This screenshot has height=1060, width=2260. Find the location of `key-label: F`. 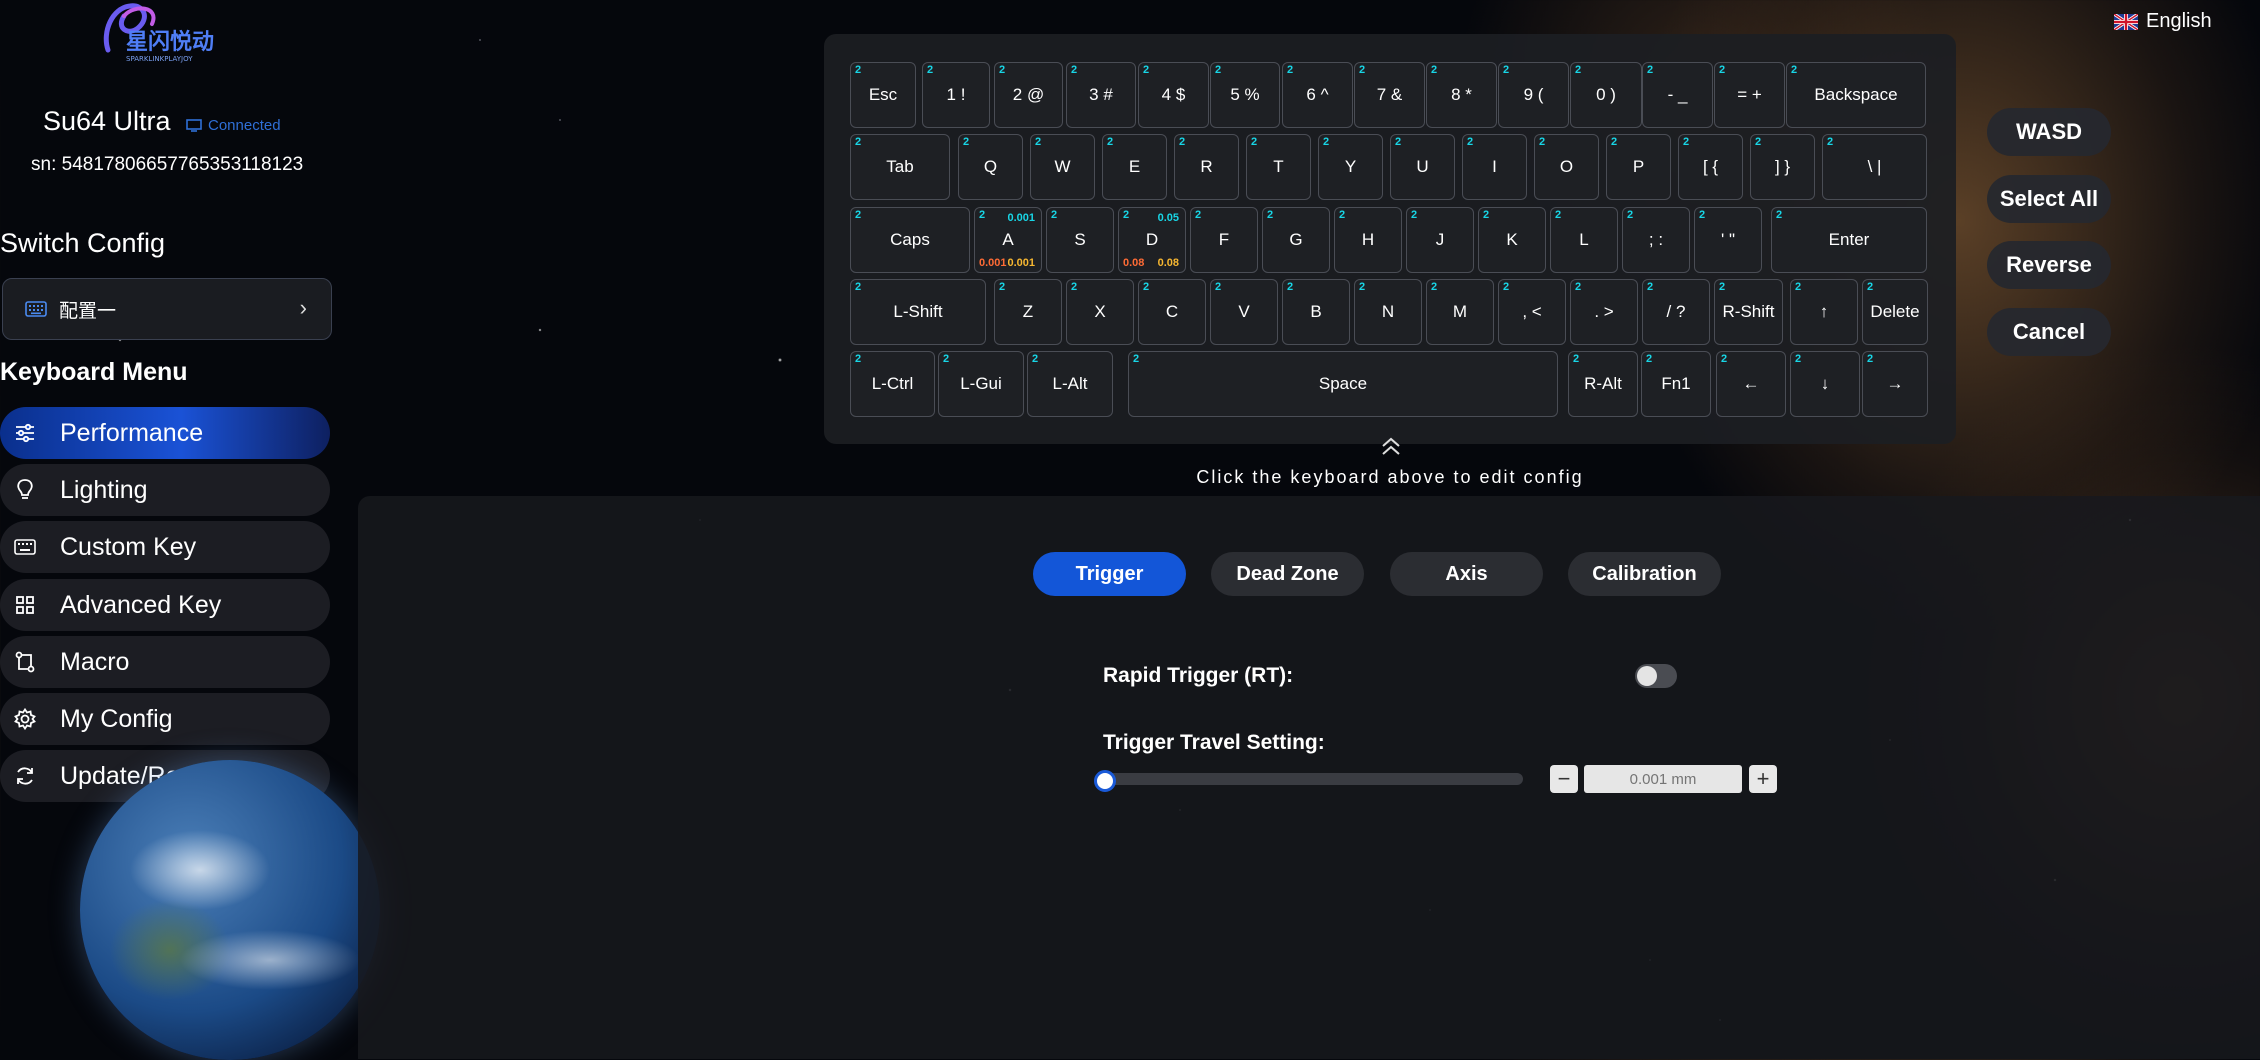

key-label: F is located at coordinates (1224, 239).